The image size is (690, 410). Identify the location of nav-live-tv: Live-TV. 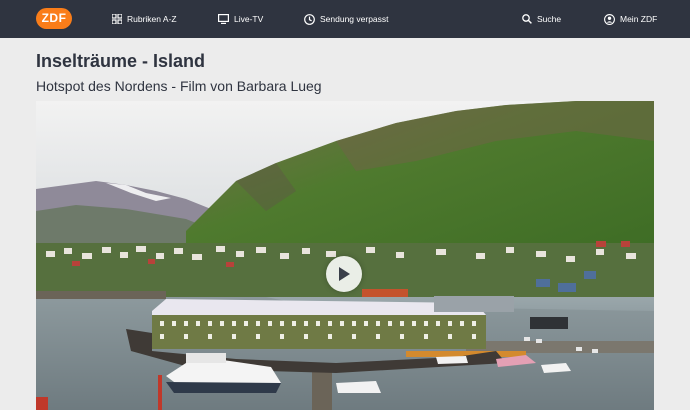
(240, 19).